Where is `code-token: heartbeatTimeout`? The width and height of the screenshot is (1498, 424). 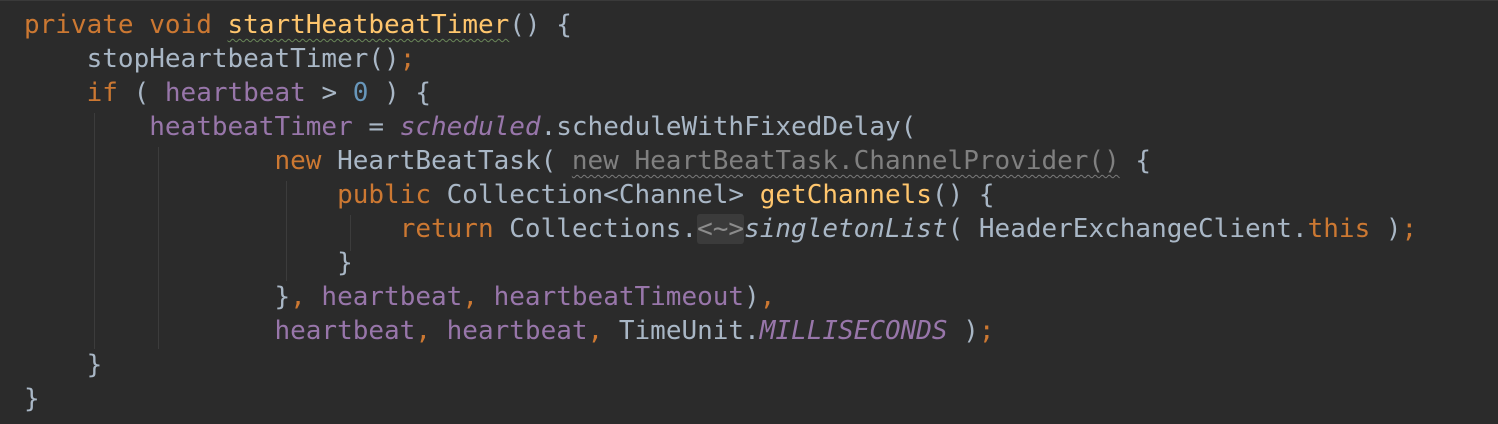 code-token: heartbeatTimeout is located at coordinates (619, 297).